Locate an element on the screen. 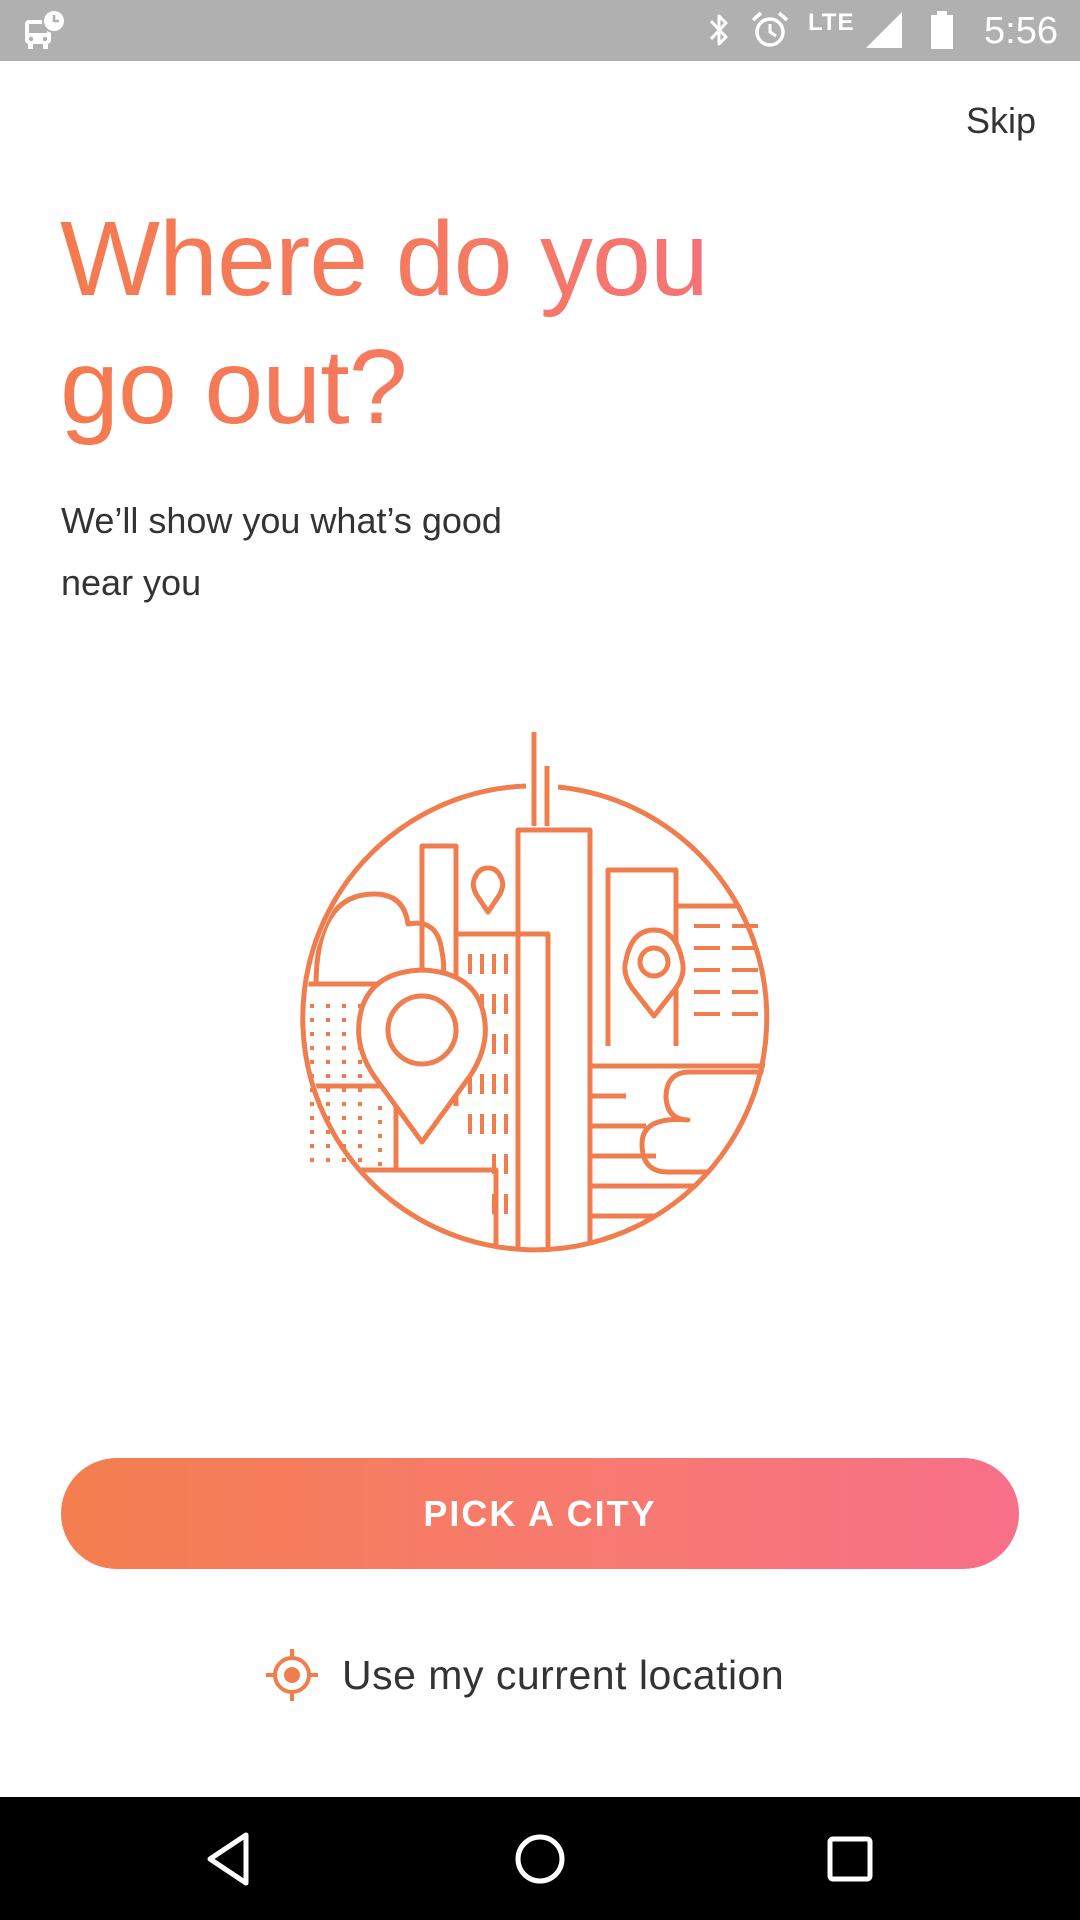  use-current-location-label: Use my current location is located at coordinates (563, 1674).